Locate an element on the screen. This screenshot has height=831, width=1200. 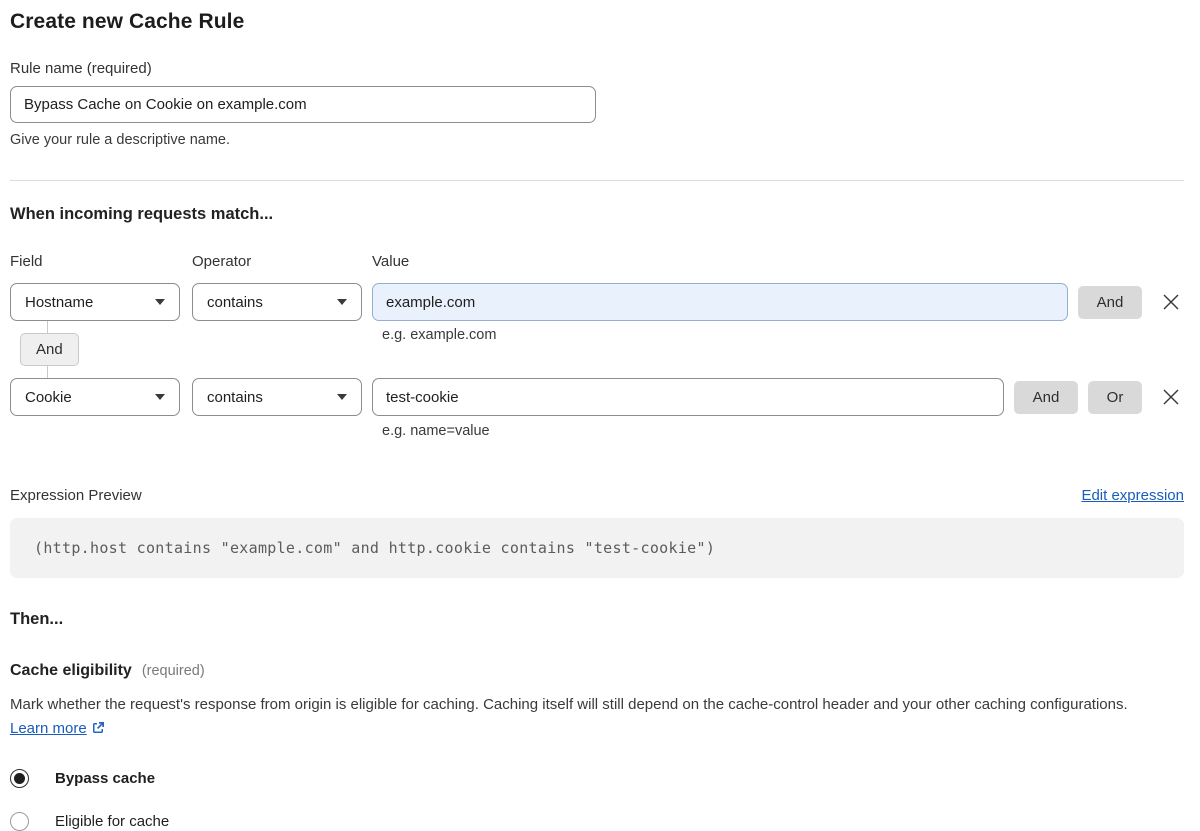
add-or-condition-button: Or is located at coordinates (1115, 397).